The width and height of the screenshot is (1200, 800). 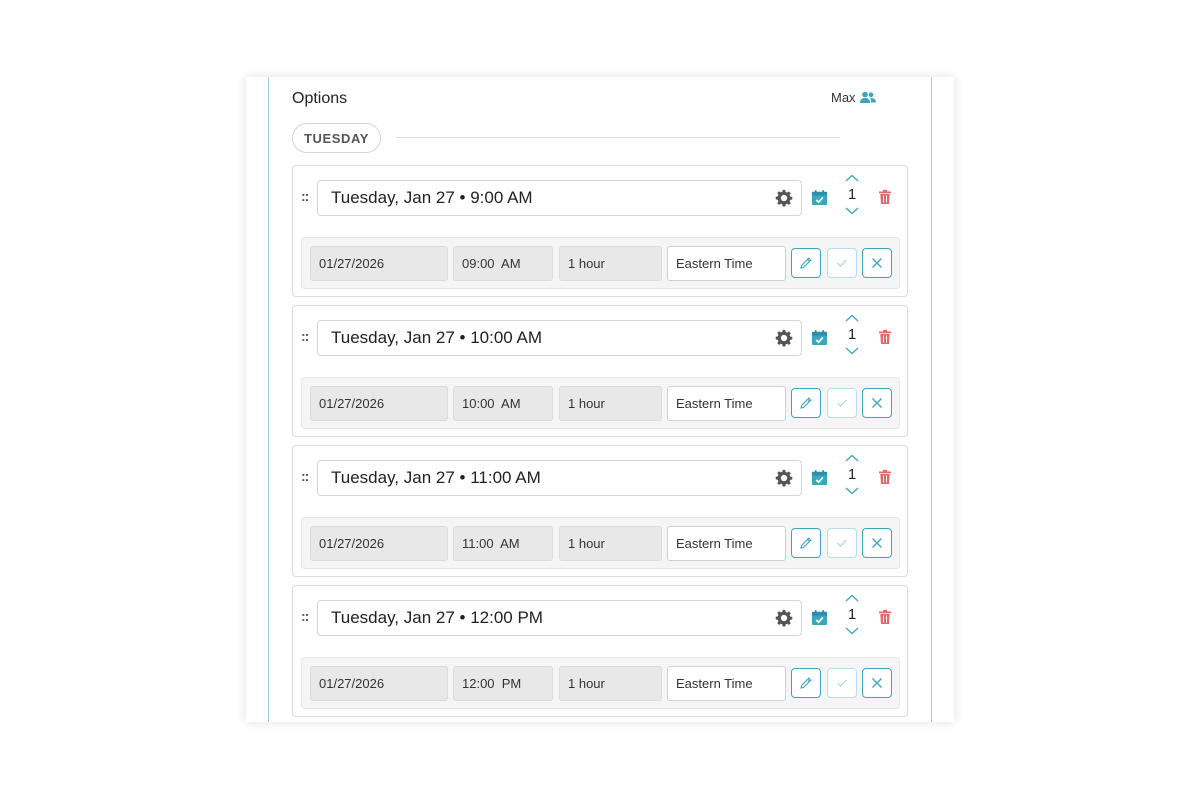 What do you see at coordinates (559, 478) in the screenshot?
I see `slot-title-field: Tuesday, Jan 27 • 11:00 AM` at bounding box center [559, 478].